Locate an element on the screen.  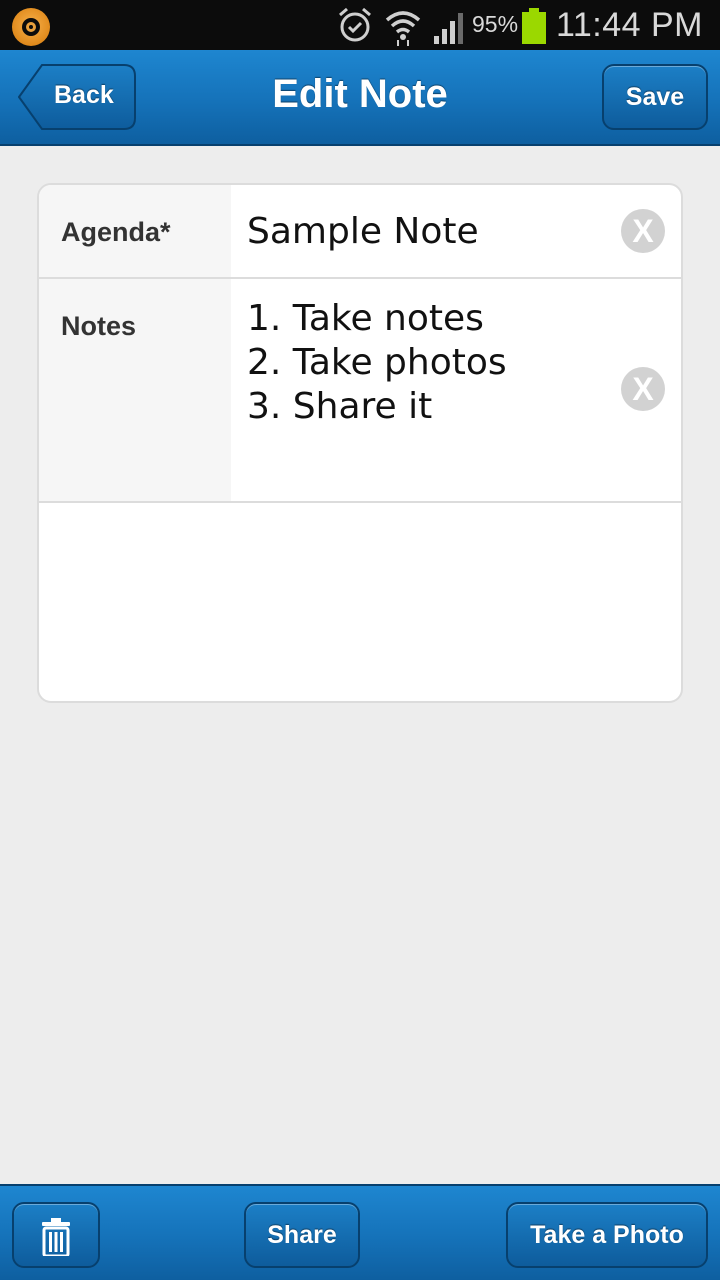
status-time: 11:44 PM is located at coordinates (630, 25).